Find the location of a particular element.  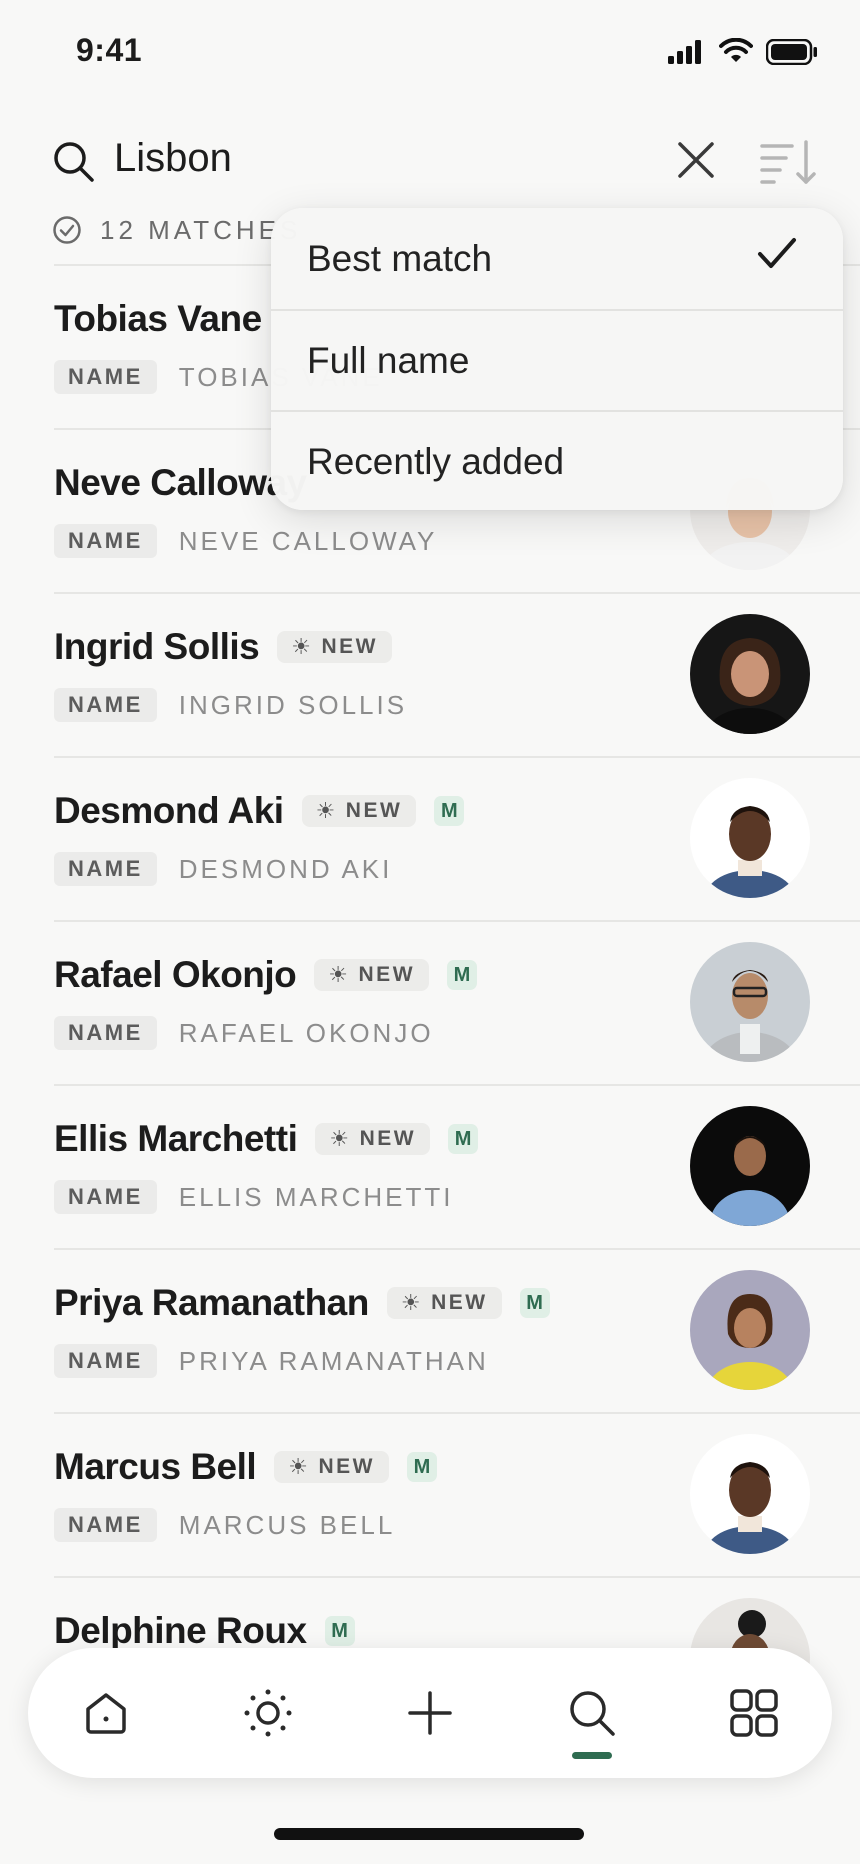

contact-name: Delphine Roux is located at coordinates (180, 1630).